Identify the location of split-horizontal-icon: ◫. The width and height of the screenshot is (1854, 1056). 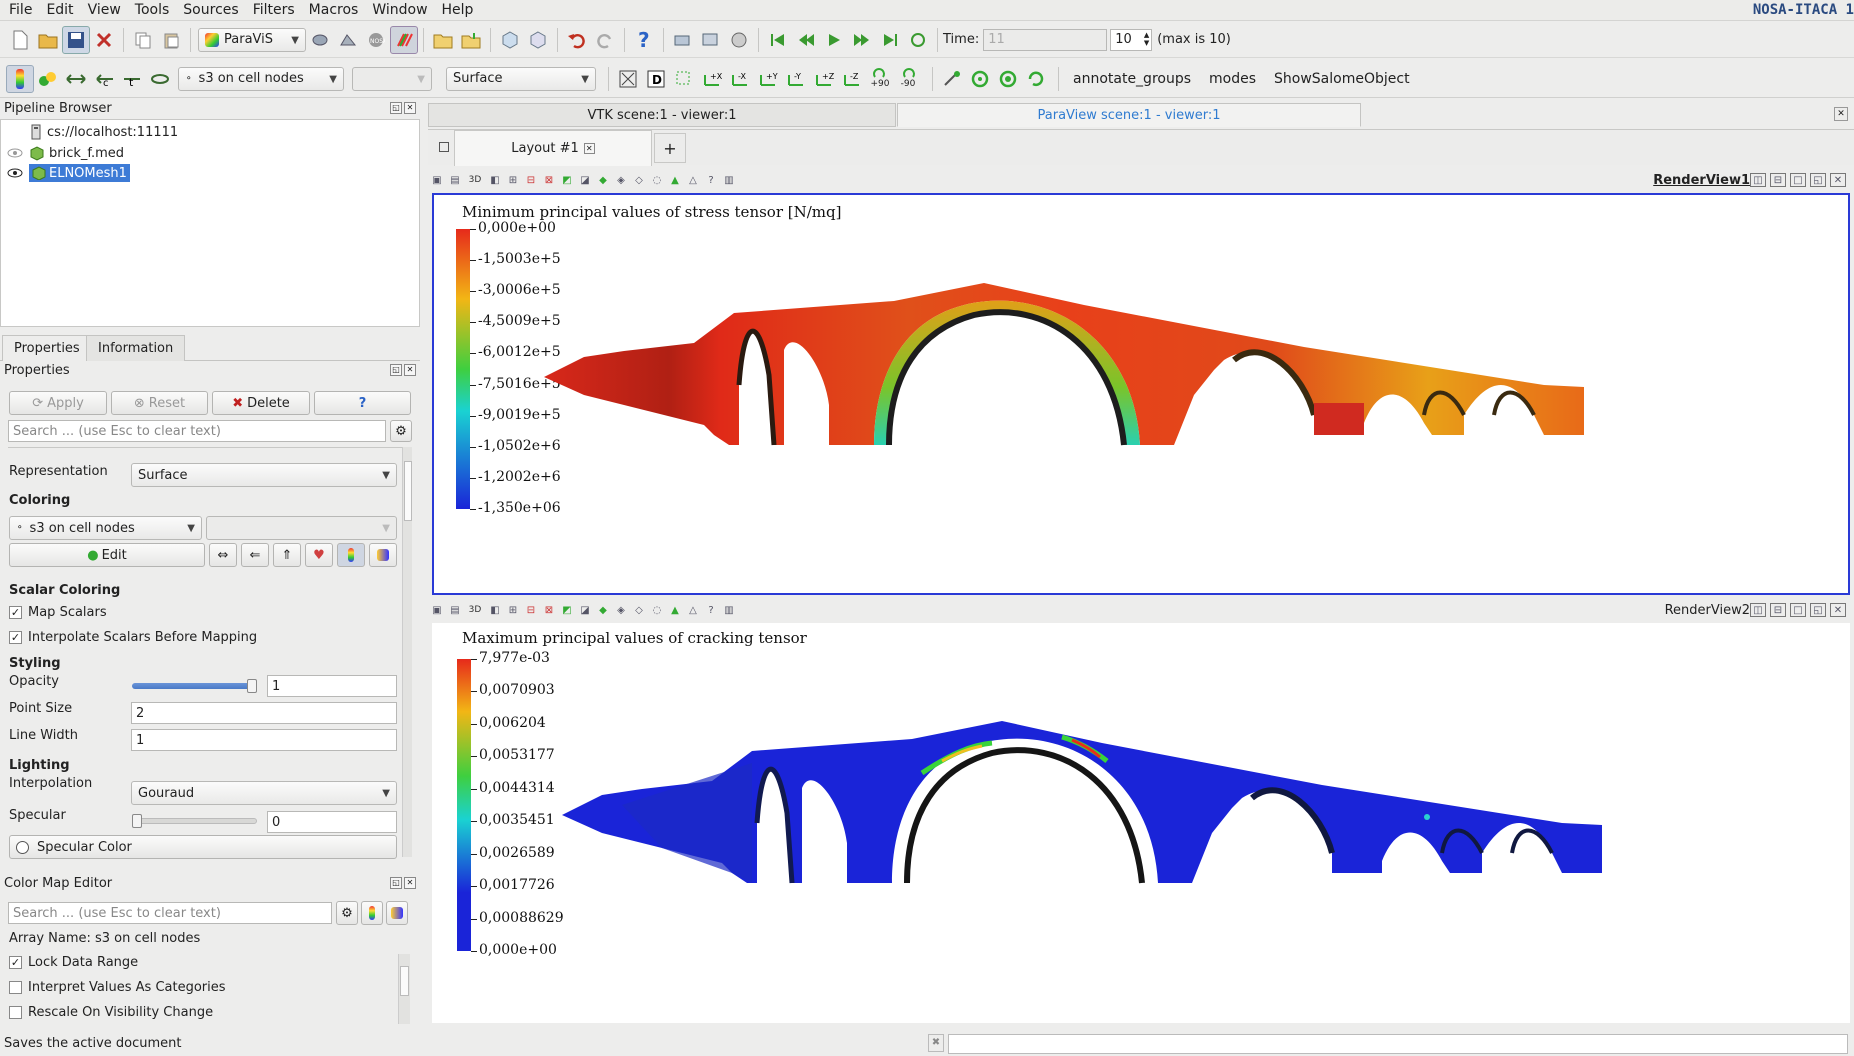
(1758, 610).